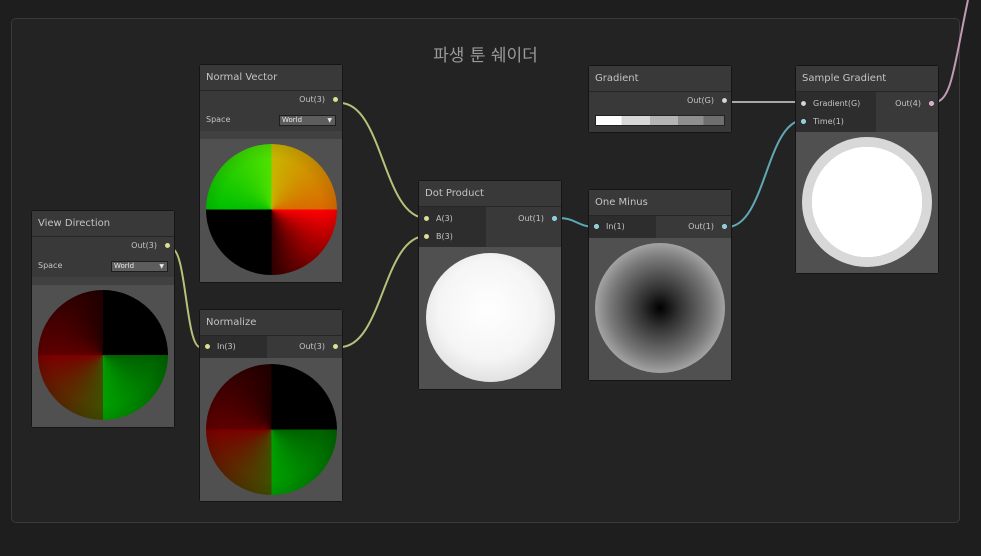 This screenshot has width=981, height=556. I want to click on port-row: Gradient(G) Time(1) Out(4), so click(867, 112).